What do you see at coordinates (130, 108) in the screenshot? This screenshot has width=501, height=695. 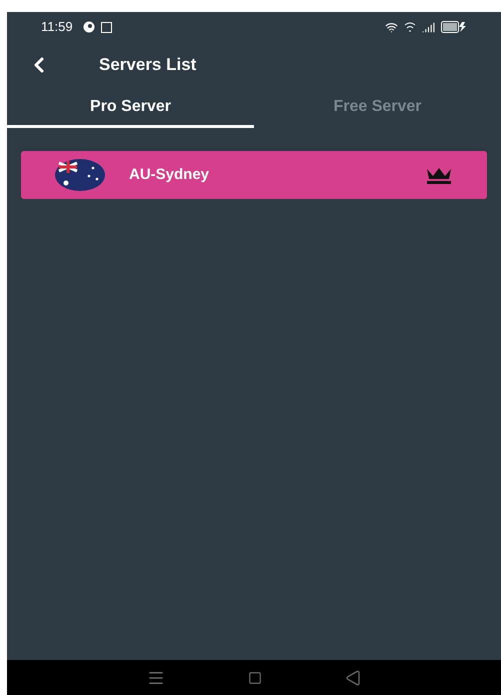 I see `tab: Pro Server` at bounding box center [130, 108].